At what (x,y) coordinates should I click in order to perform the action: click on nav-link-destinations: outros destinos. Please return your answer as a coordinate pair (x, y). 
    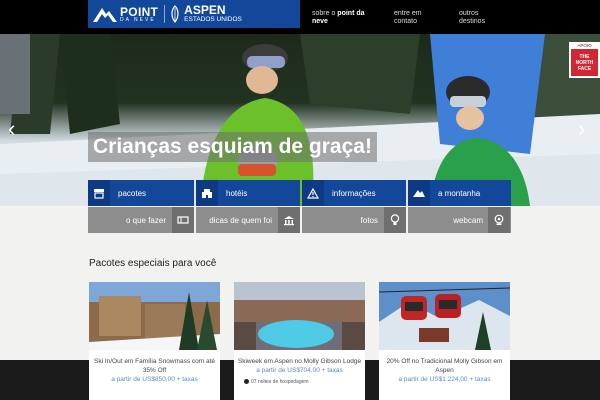
    Looking at the image, I should click on (472, 18).